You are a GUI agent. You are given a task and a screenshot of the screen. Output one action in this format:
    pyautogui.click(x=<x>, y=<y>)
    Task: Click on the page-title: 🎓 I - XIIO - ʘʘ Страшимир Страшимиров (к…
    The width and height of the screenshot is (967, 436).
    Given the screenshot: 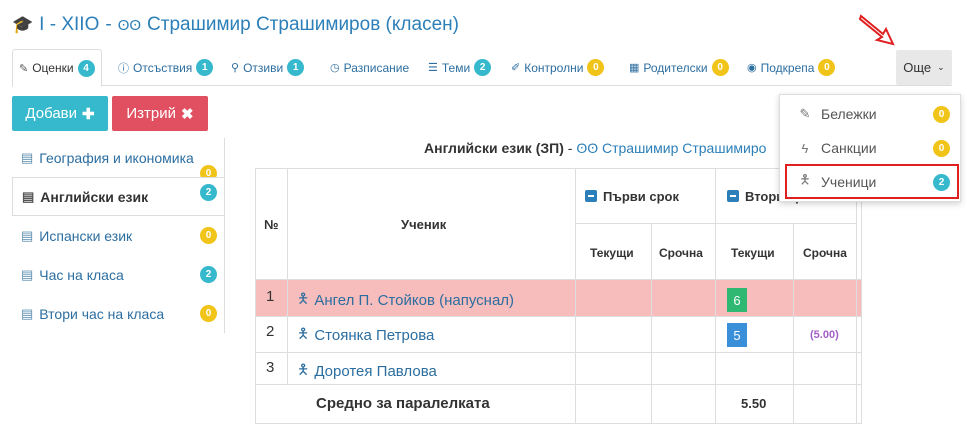 What is the action you would take?
    pyautogui.click(x=235, y=25)
    